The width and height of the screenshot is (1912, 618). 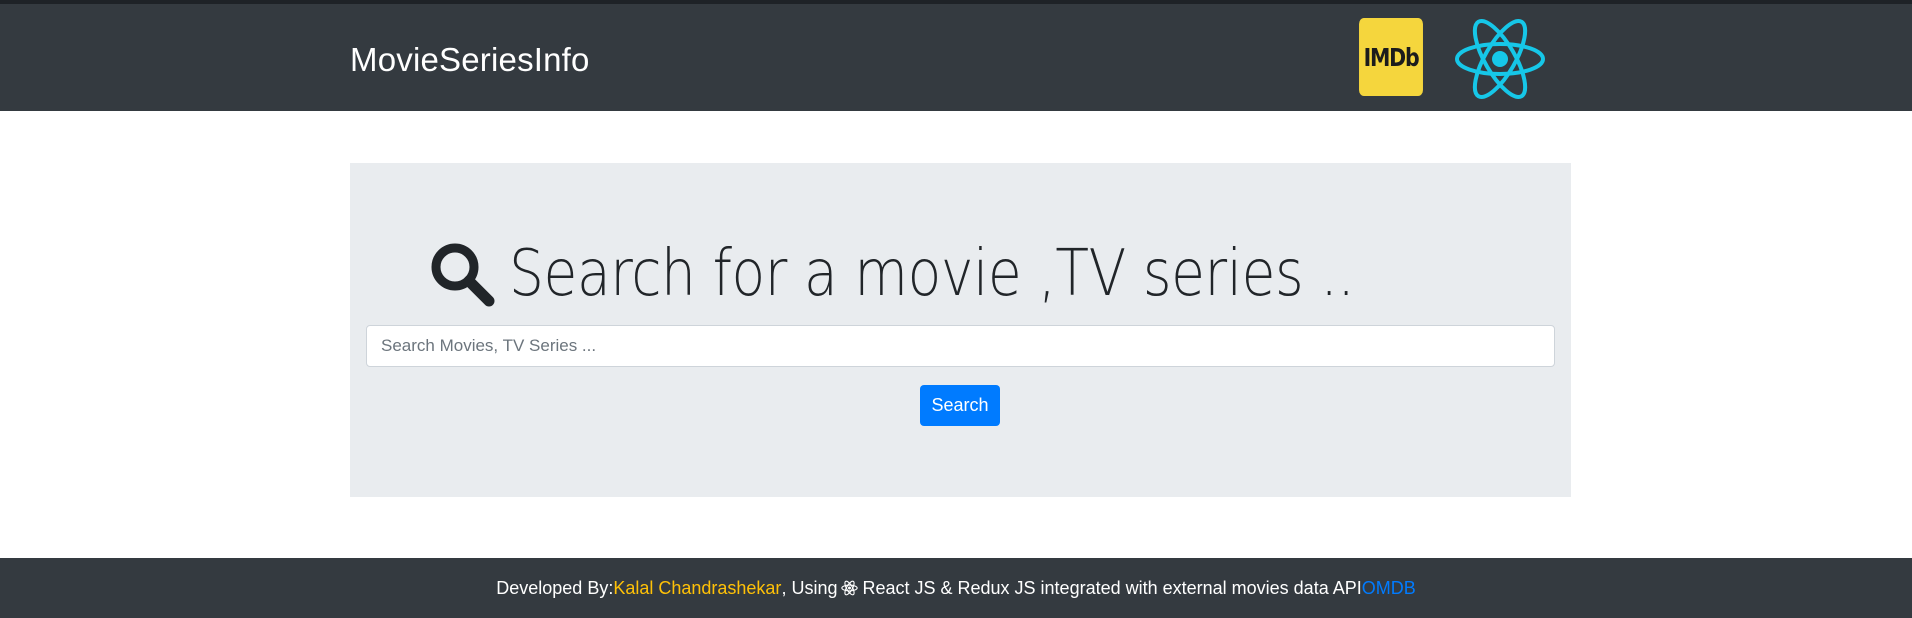 What do you see at coordinates (463, 275) in the screenshot?
I see `search-icon` at bounding box center [463, 275].